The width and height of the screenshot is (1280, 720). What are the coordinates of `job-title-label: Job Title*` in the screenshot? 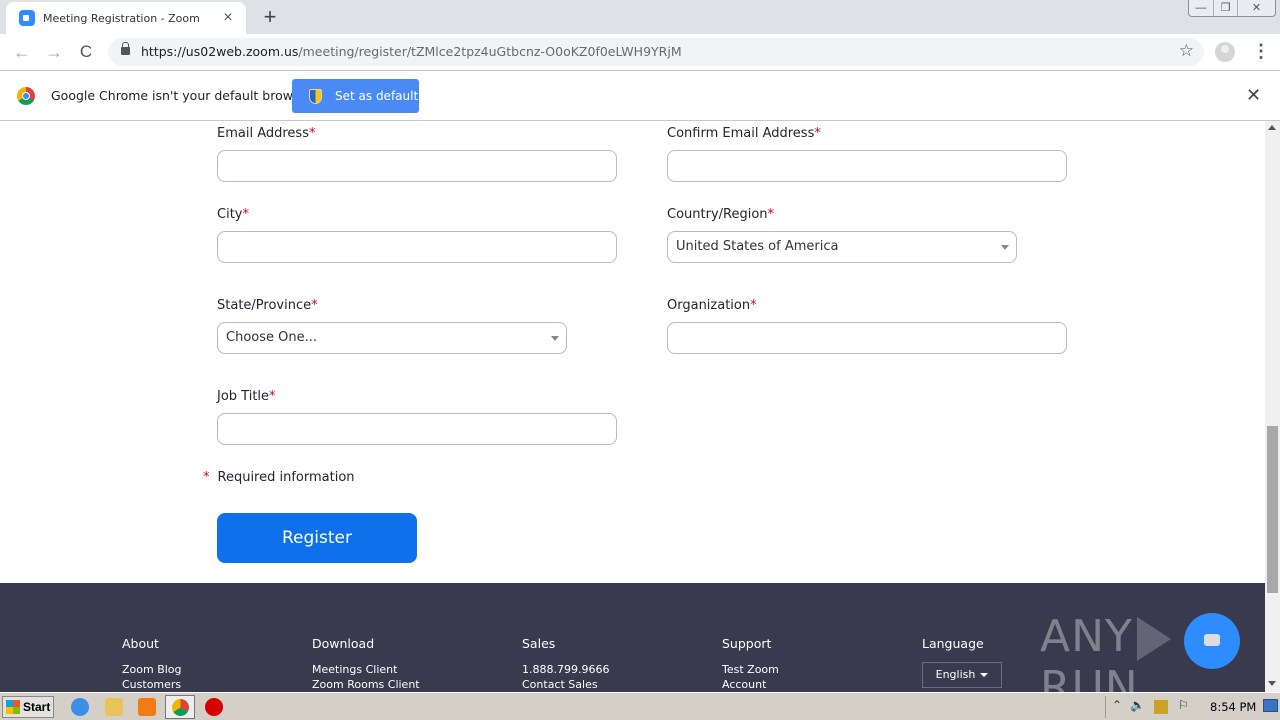 It's located at (246, 396).